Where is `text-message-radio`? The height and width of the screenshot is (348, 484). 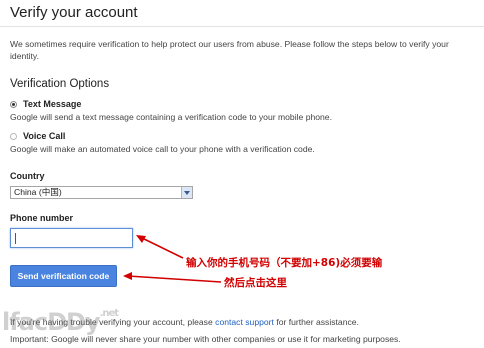 text-message-radio is located at coordinates (13, 104).